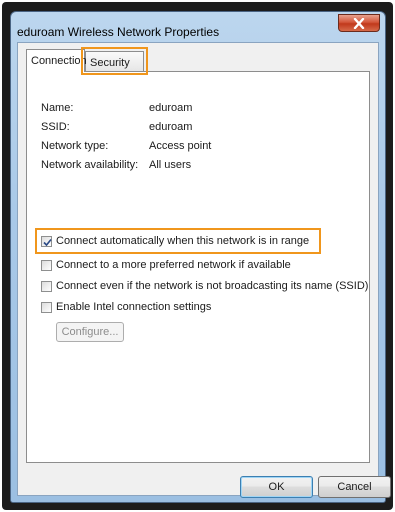 Image resolution: width=395 pixels, height=512 pixels. Describe the element at coordinates (46, 265) in the screenshot. I see `preferred-network-checkbox` at that location.